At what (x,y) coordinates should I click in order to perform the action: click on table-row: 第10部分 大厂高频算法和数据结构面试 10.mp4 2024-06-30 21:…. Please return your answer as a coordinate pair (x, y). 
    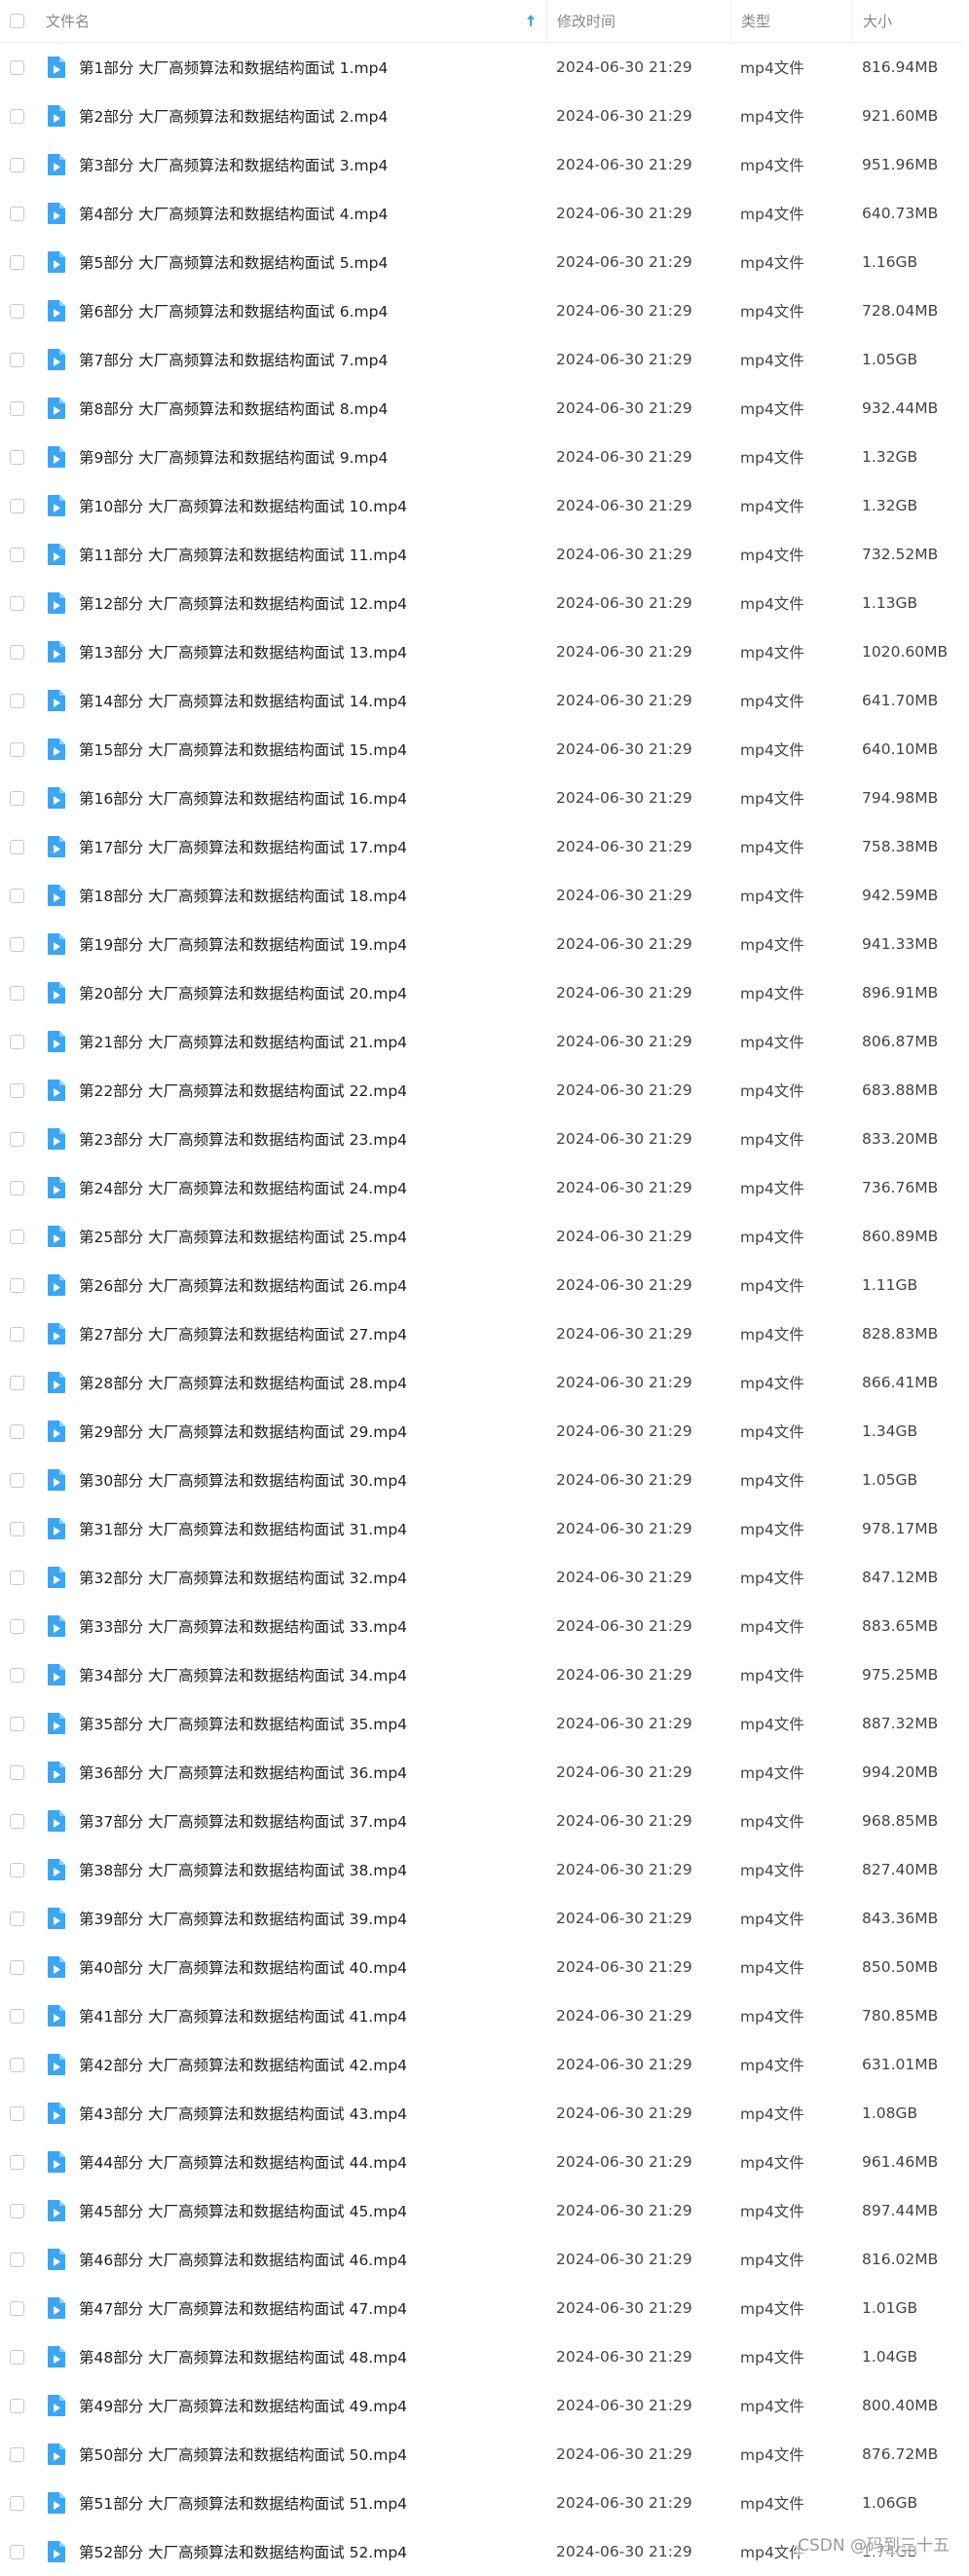
    Looking at the image, I should click on (481, 505).